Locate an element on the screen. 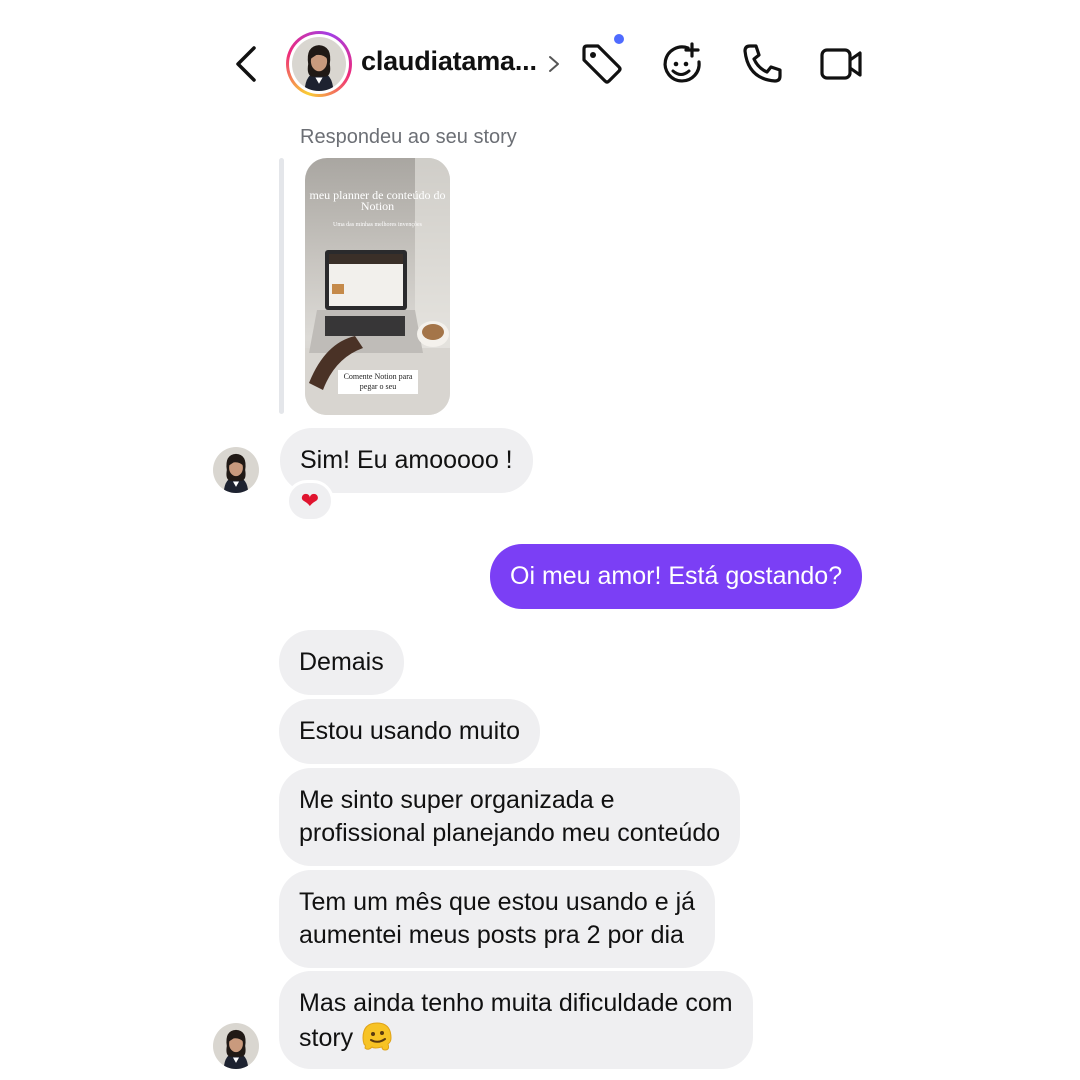 This screenshot has width=1080, height=1080. message-text: Estou usando muito is located at coordinates (409, 731).